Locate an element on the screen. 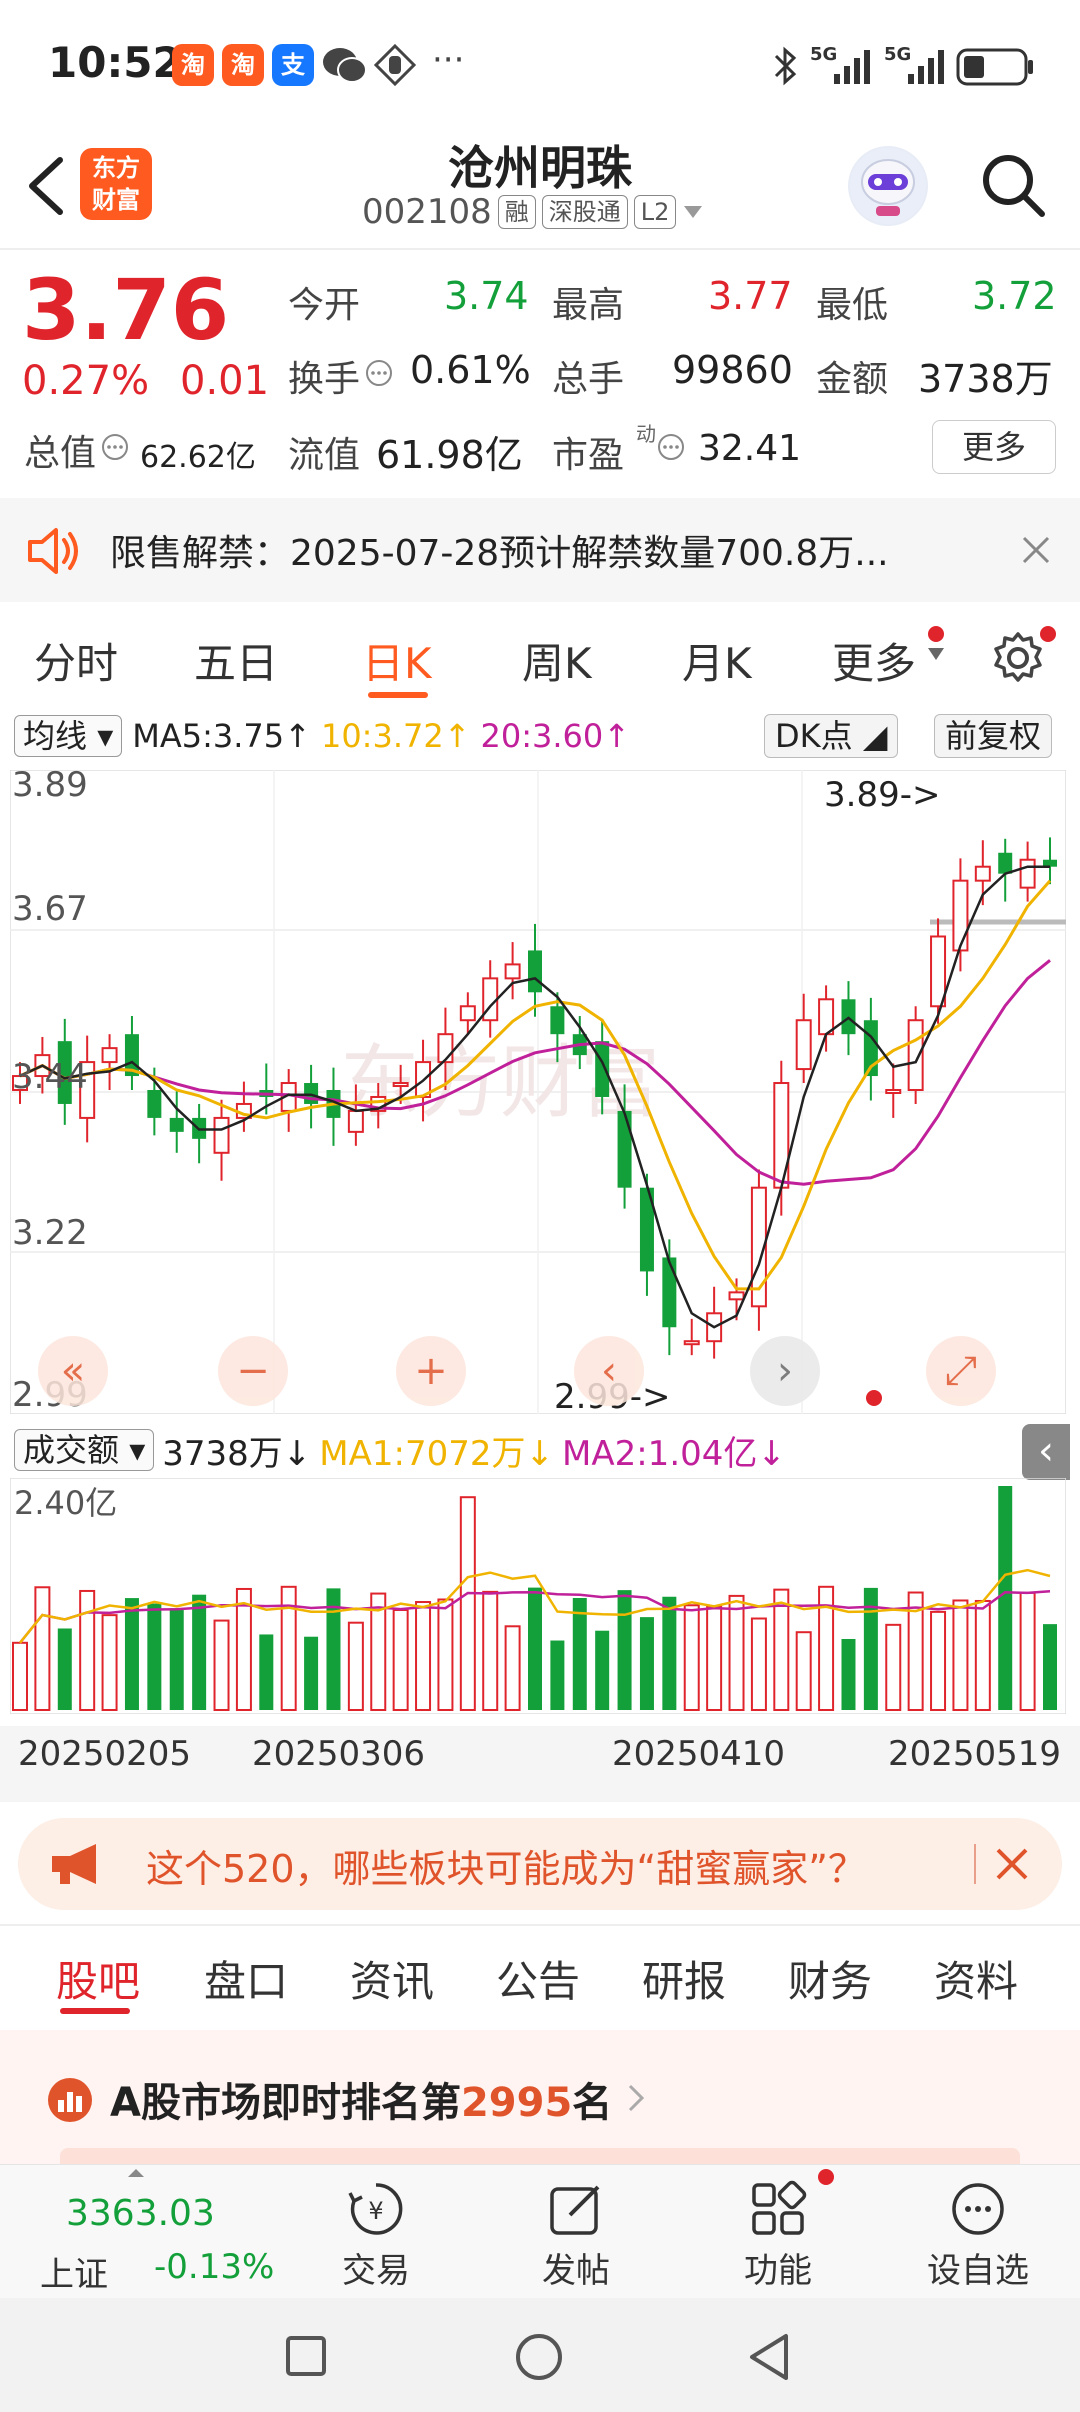 The height and width of the screenshot is (2412, 1080). marker-dot is located at coordinates (874, 1398).